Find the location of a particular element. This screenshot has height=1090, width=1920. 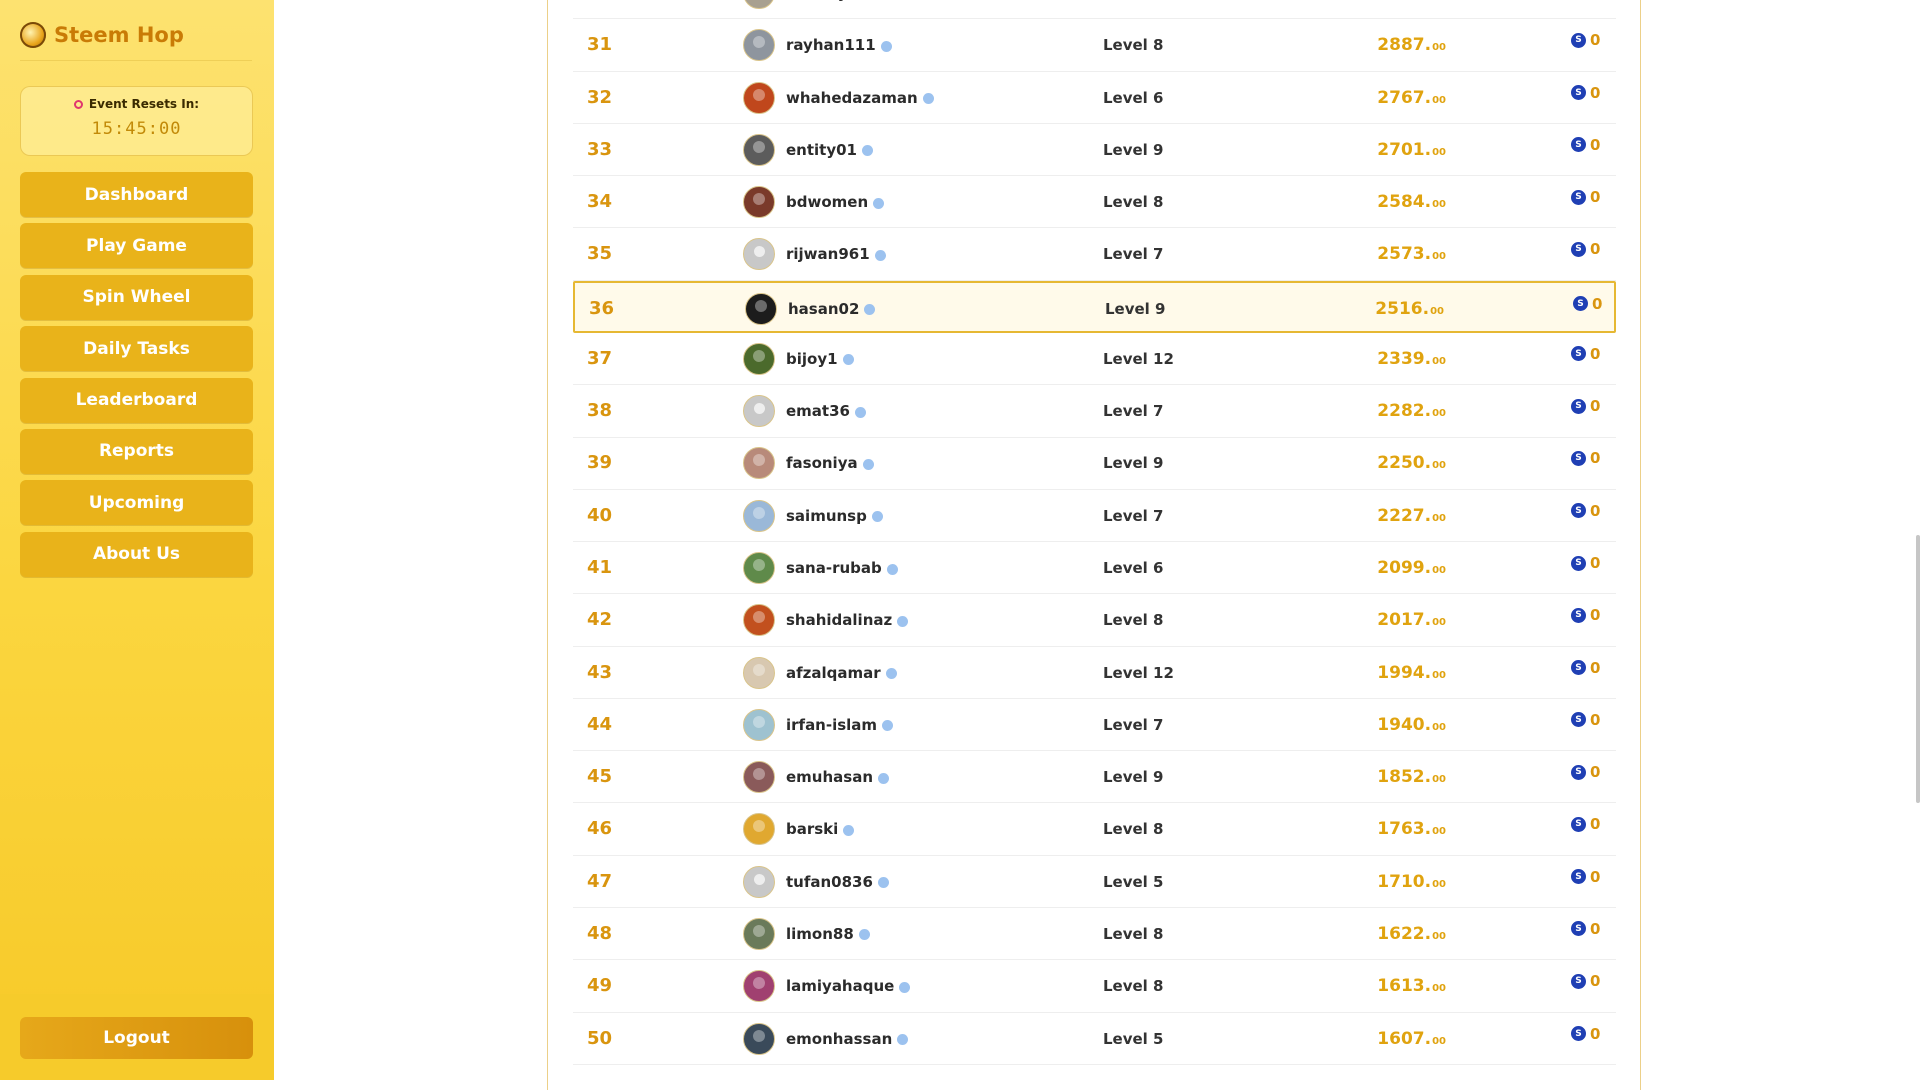

leaderboard-row: 37 bijoy1 Level 12 2339.00 S 0 is located at coordinates (1094, 359).